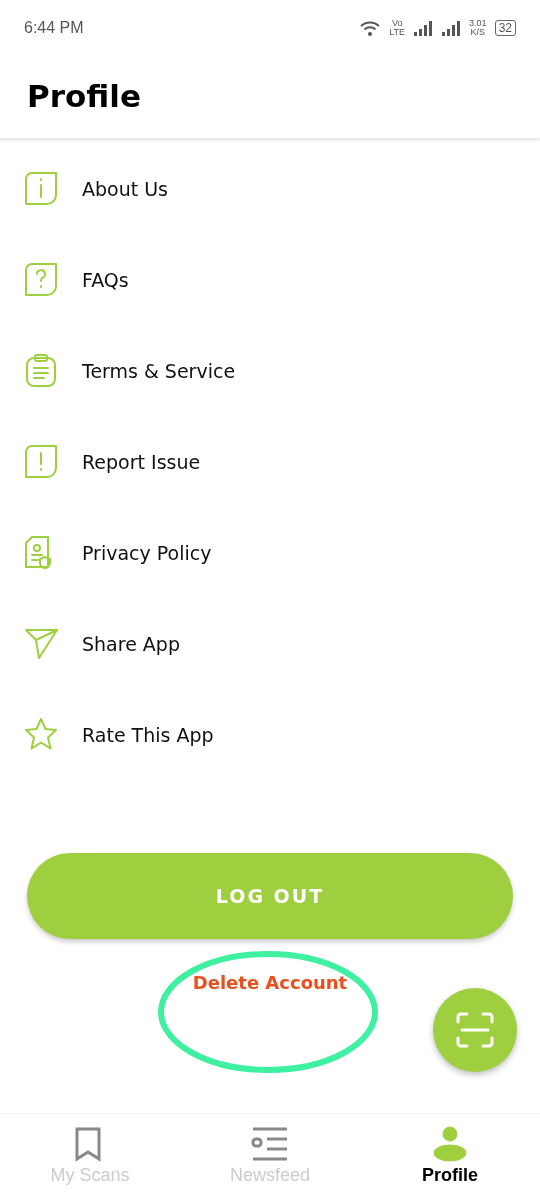  I want to click on person-icon, so click(450, 1144).